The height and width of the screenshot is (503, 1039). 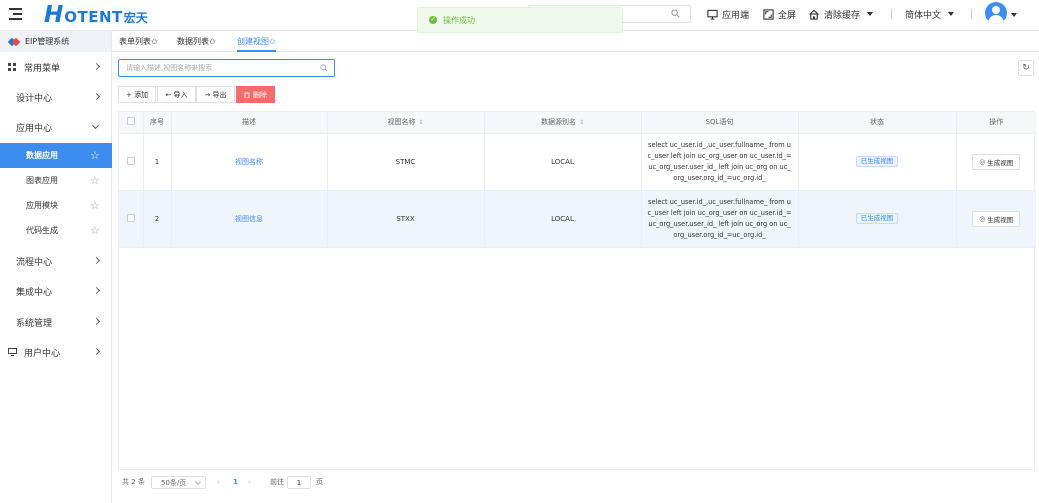 What do you see at coordinates (34, 98) in the screenshot?
I see `sidebar-item-label: 设计中心` at bounding box center [34, 98].